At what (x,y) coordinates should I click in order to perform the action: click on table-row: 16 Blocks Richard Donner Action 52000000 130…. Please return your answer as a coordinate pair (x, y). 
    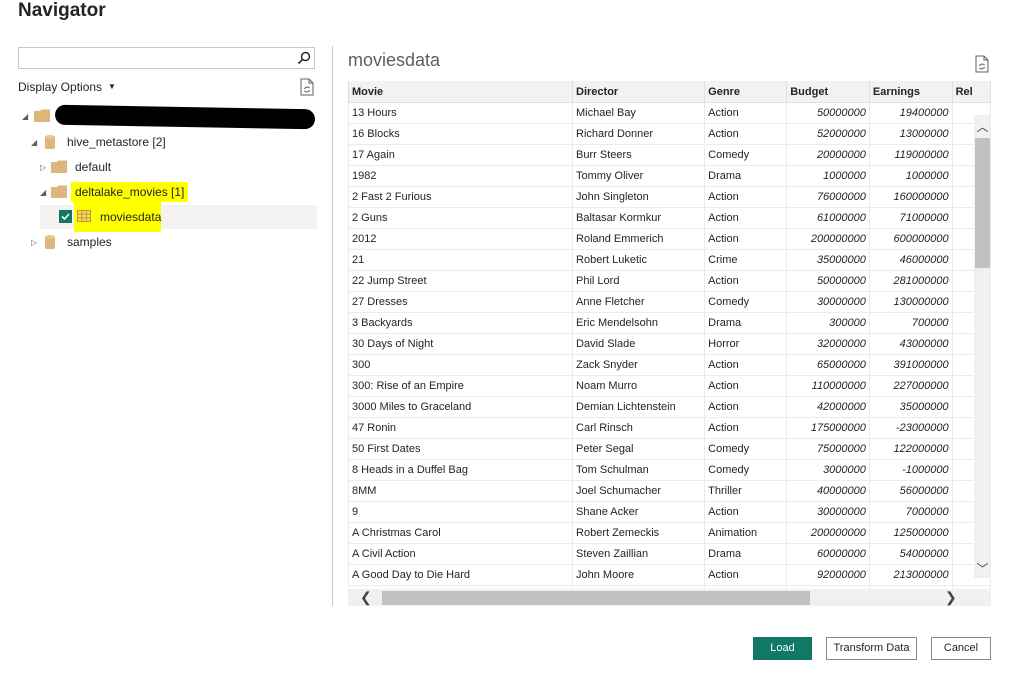
    Looking at the image, I should click on (669, 134).